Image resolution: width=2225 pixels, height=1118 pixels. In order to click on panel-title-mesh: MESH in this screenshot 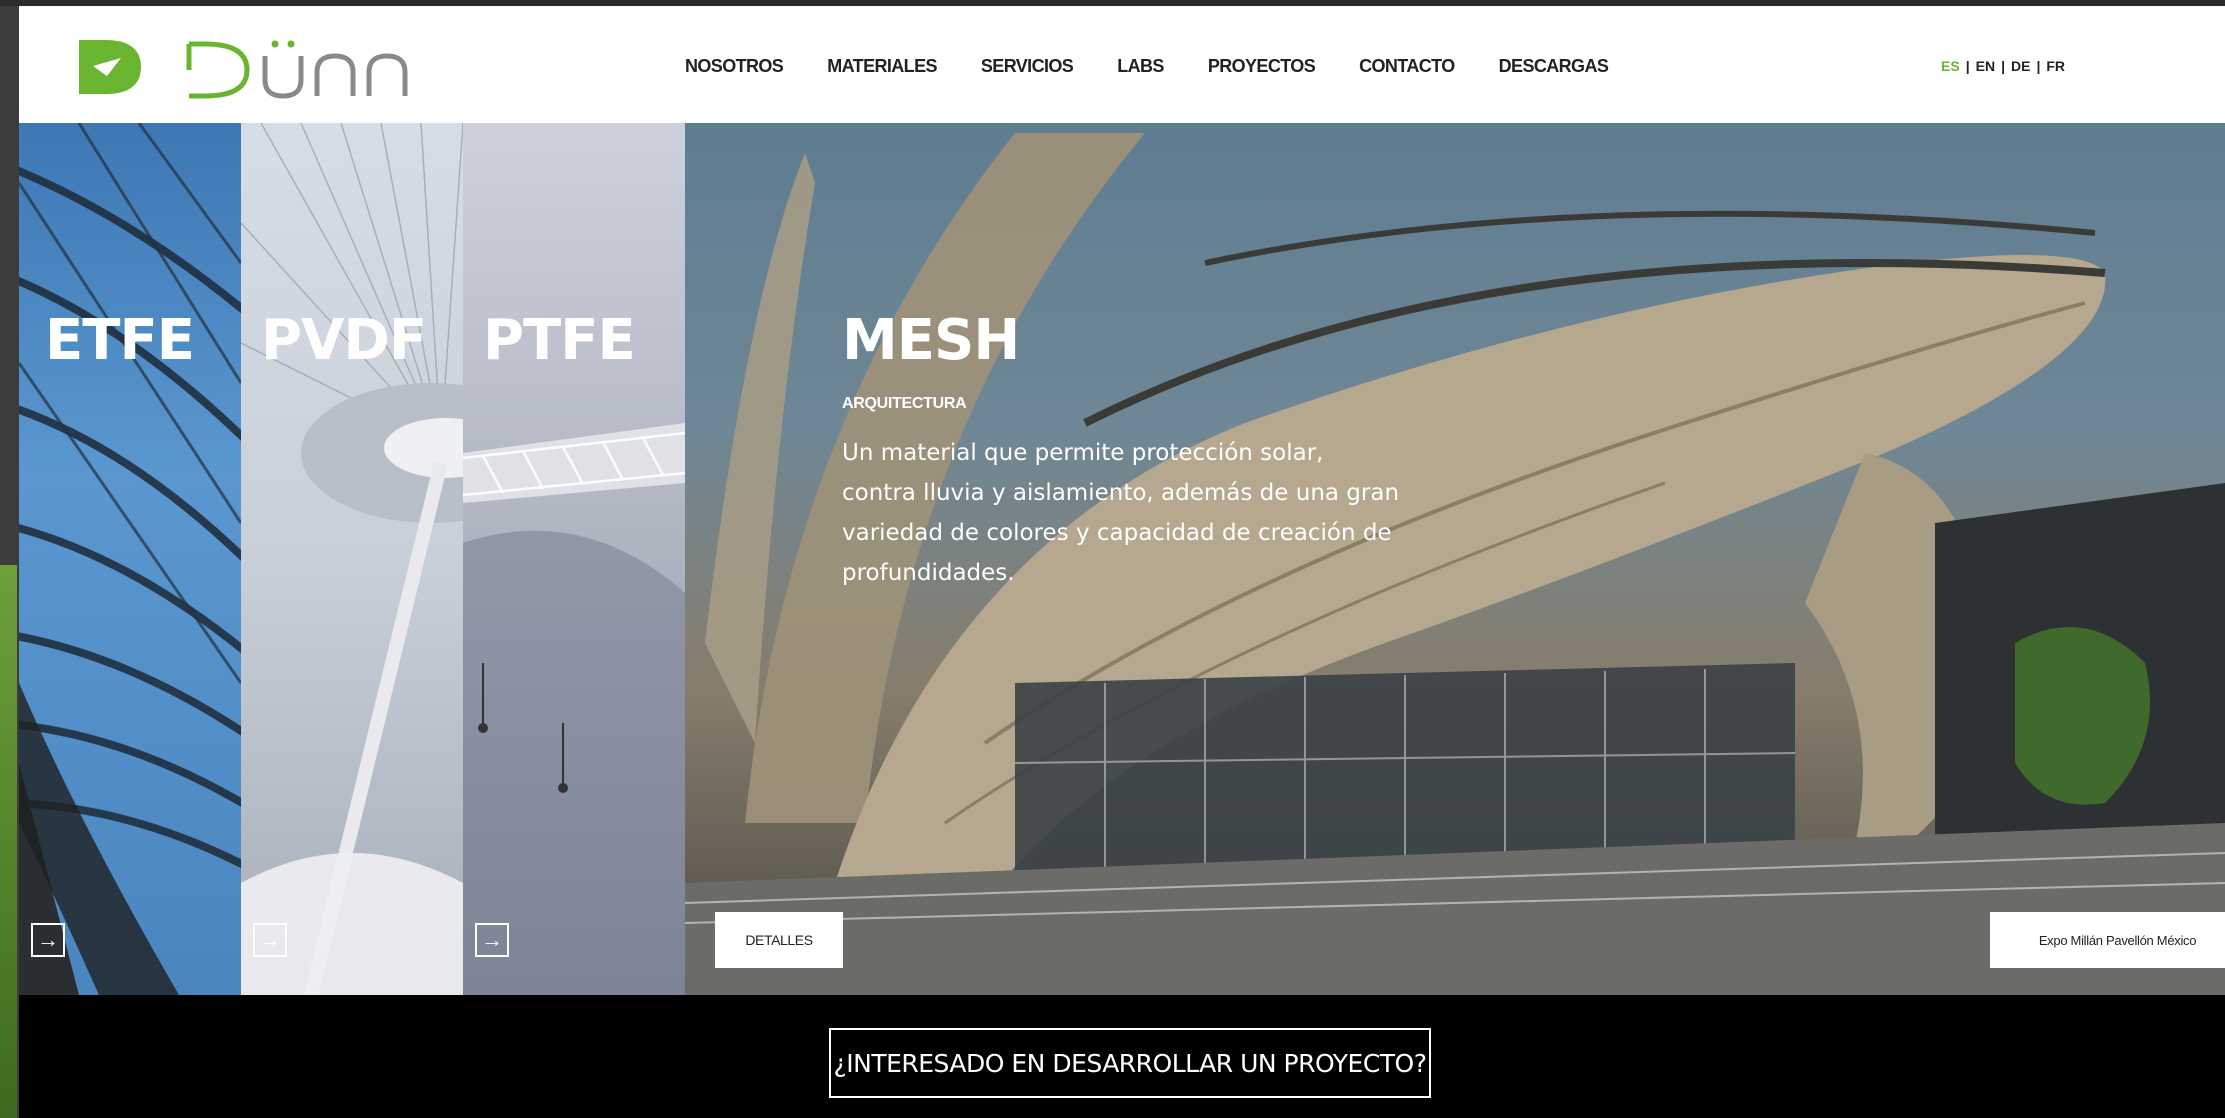, I will do `click(931, 340)`.